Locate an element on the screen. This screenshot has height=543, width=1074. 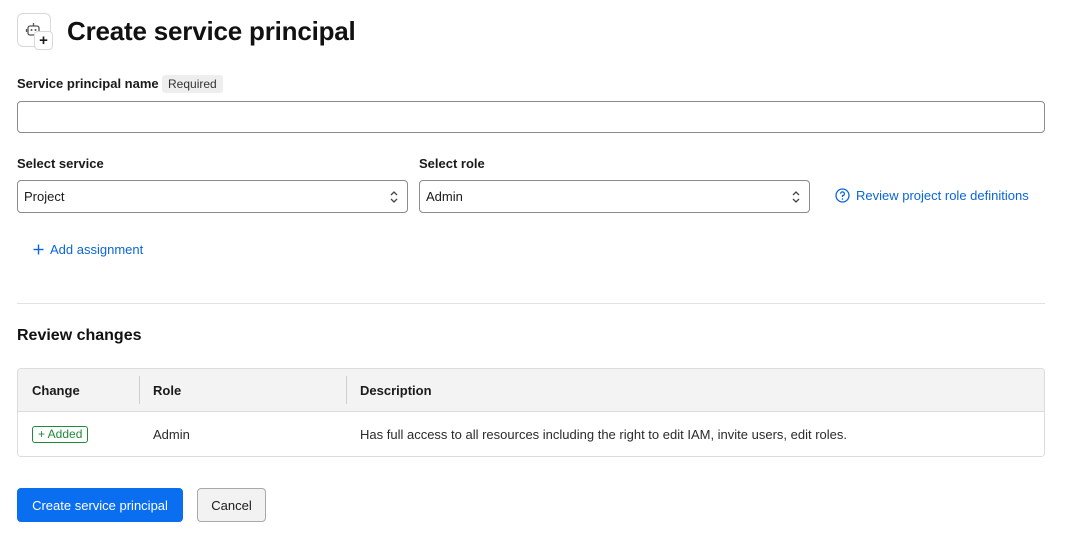
review-changes-title: Review changes is located at coordinates (79, 335).